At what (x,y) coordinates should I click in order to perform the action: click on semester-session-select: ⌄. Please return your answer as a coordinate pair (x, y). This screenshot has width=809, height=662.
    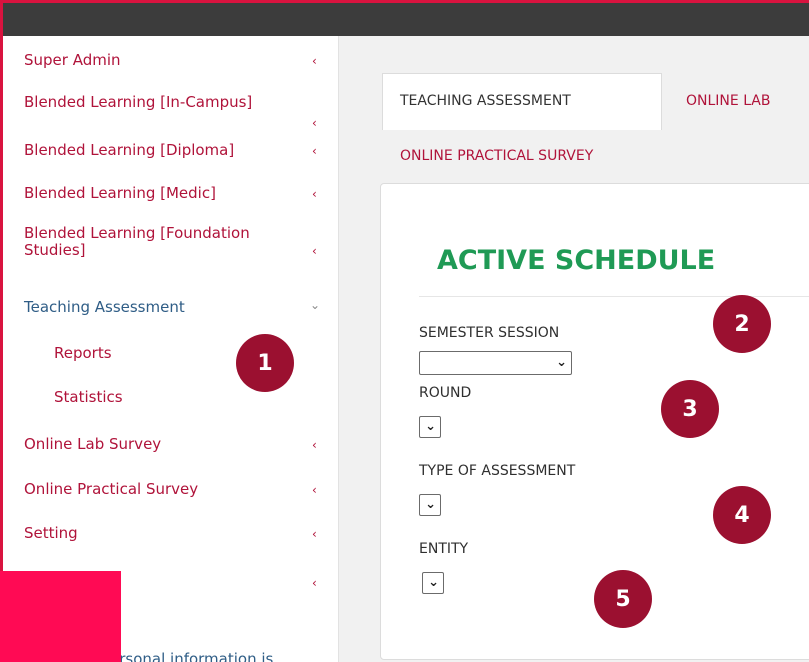
    Looking at the image, I should click on (495, 363).